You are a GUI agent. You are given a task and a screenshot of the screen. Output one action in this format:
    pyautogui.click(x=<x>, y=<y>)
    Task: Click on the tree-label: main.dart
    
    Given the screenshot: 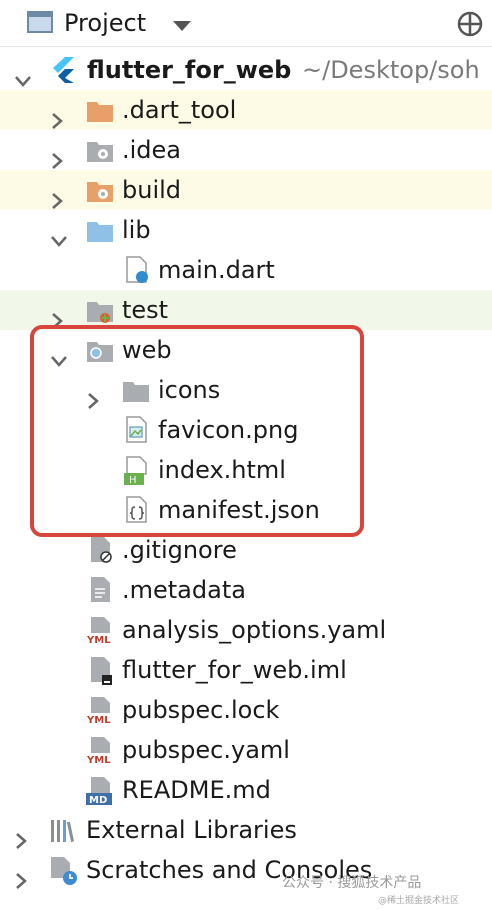 What is the action you would take?
    pyautogui.click(x=216, y=270)
    